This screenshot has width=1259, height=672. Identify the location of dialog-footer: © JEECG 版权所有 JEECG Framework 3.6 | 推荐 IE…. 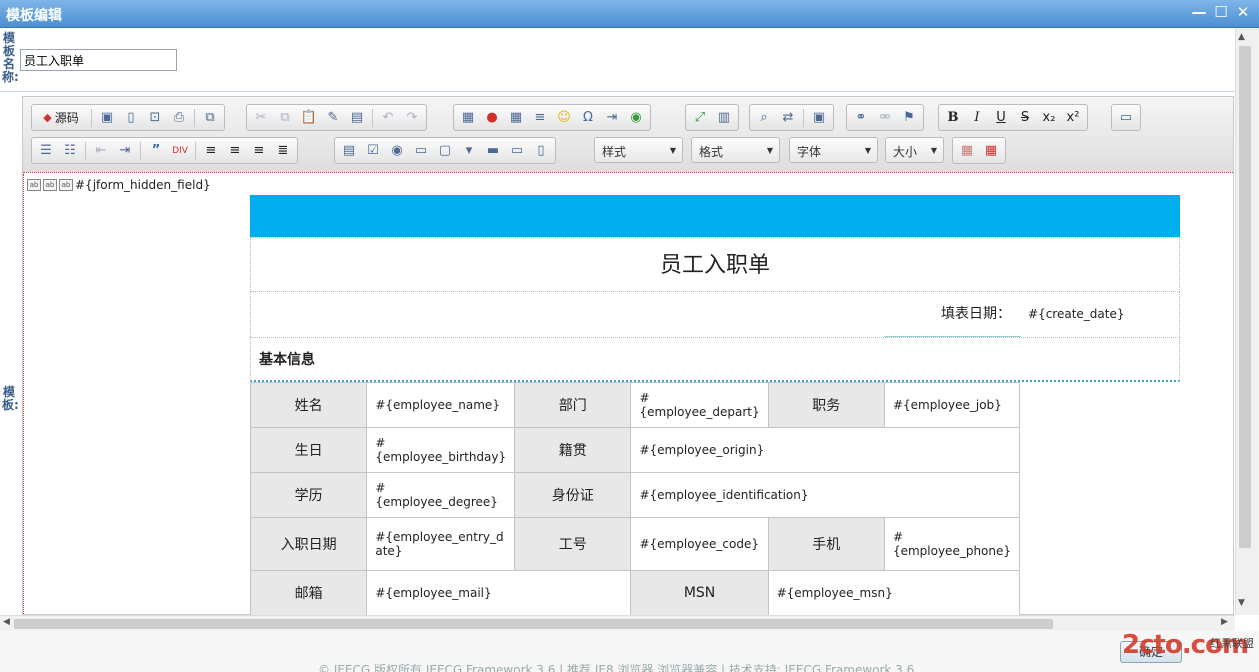
(629, 651).